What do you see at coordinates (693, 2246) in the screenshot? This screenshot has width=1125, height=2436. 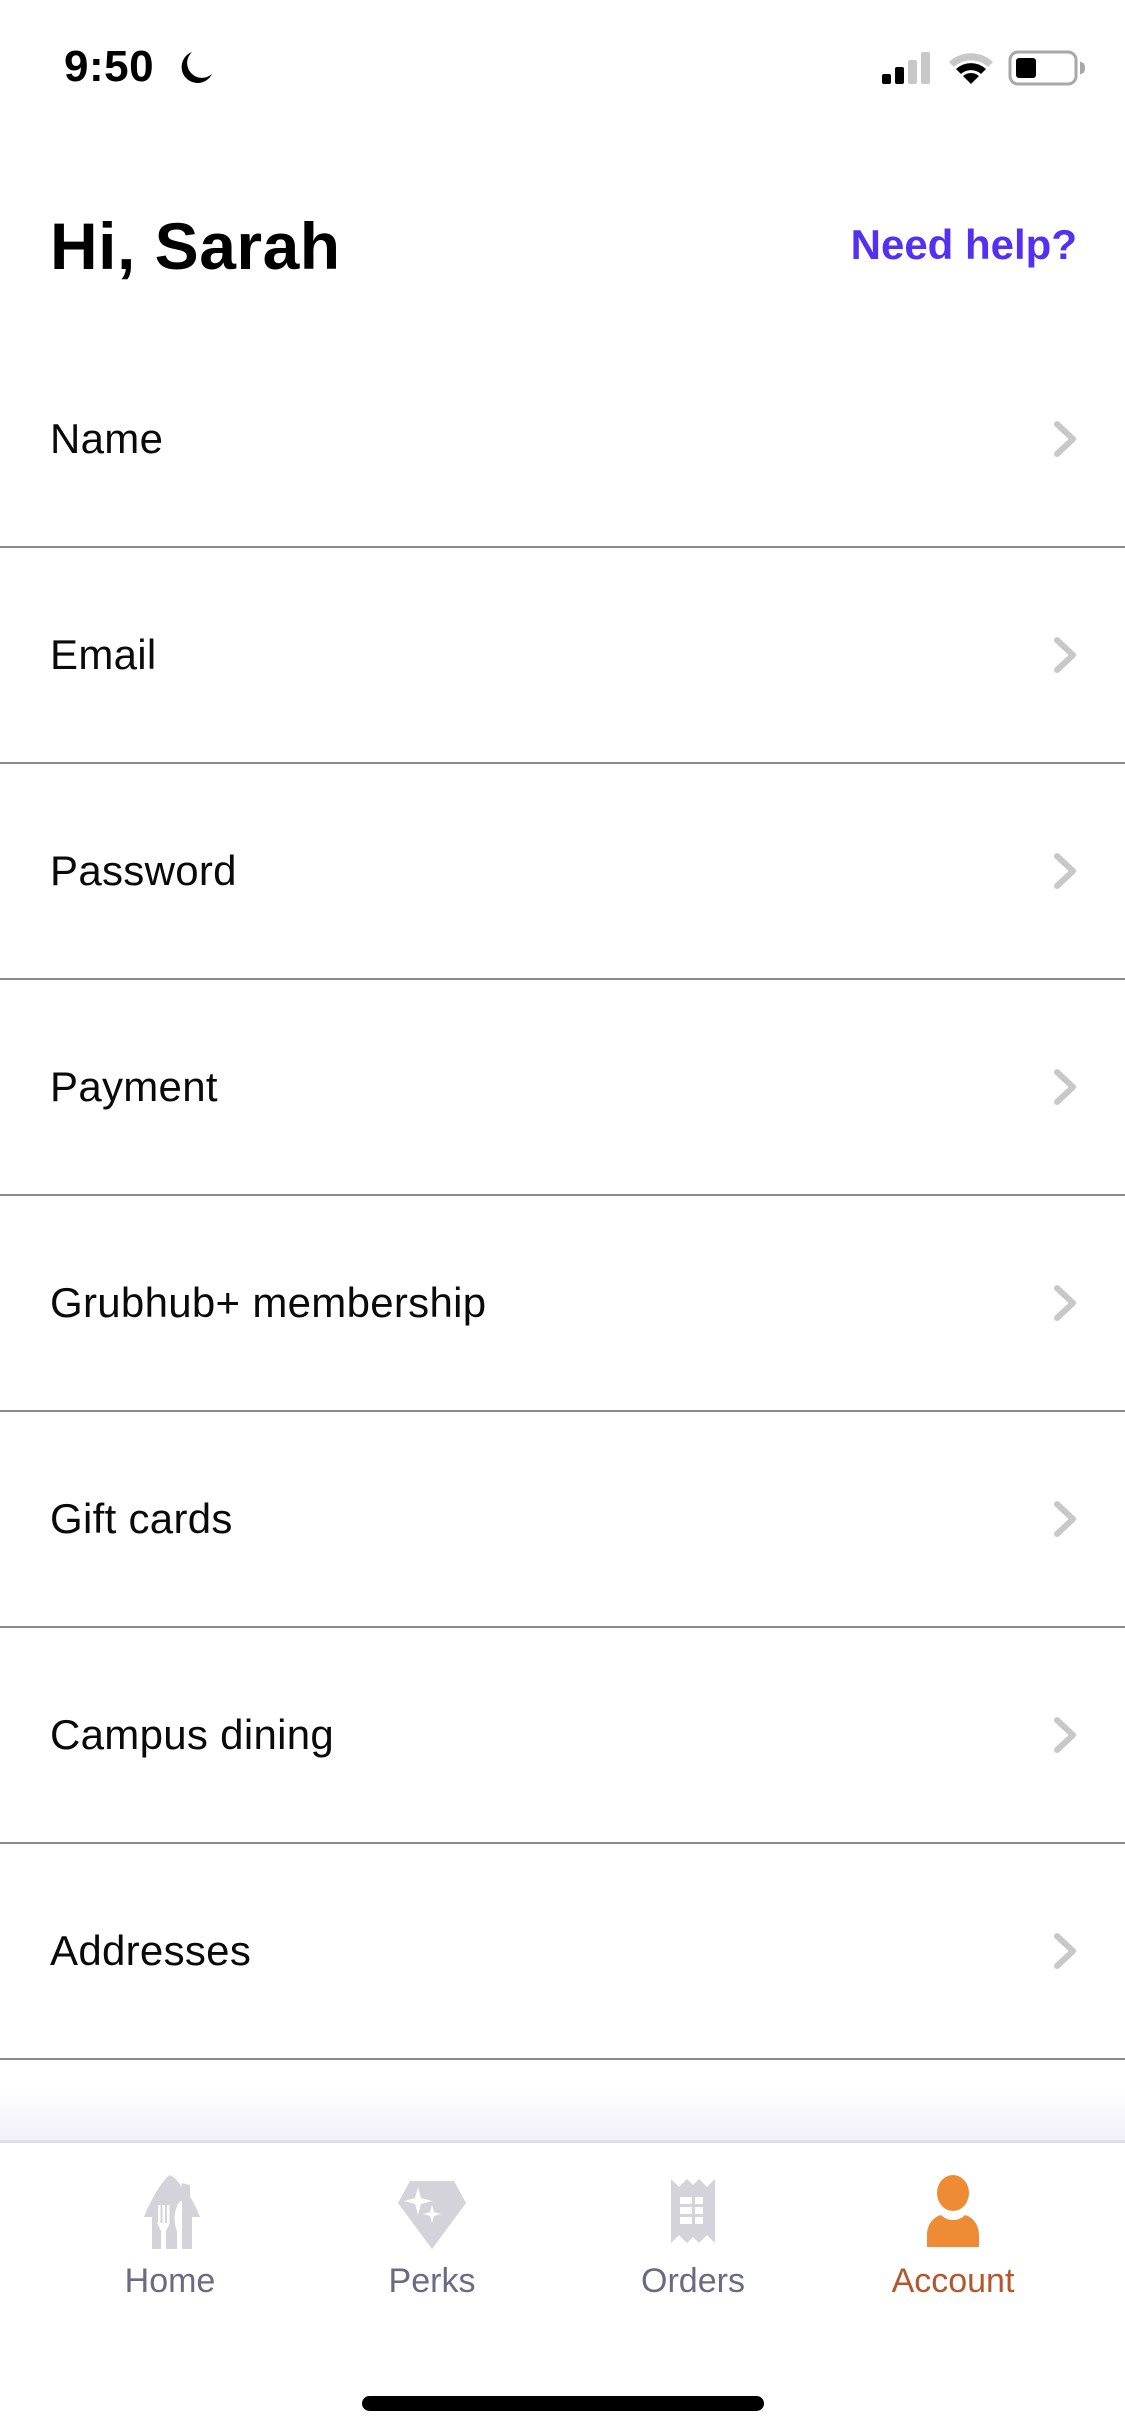 I see `tab-orders: Orders` at bounding box center [693, 2246].